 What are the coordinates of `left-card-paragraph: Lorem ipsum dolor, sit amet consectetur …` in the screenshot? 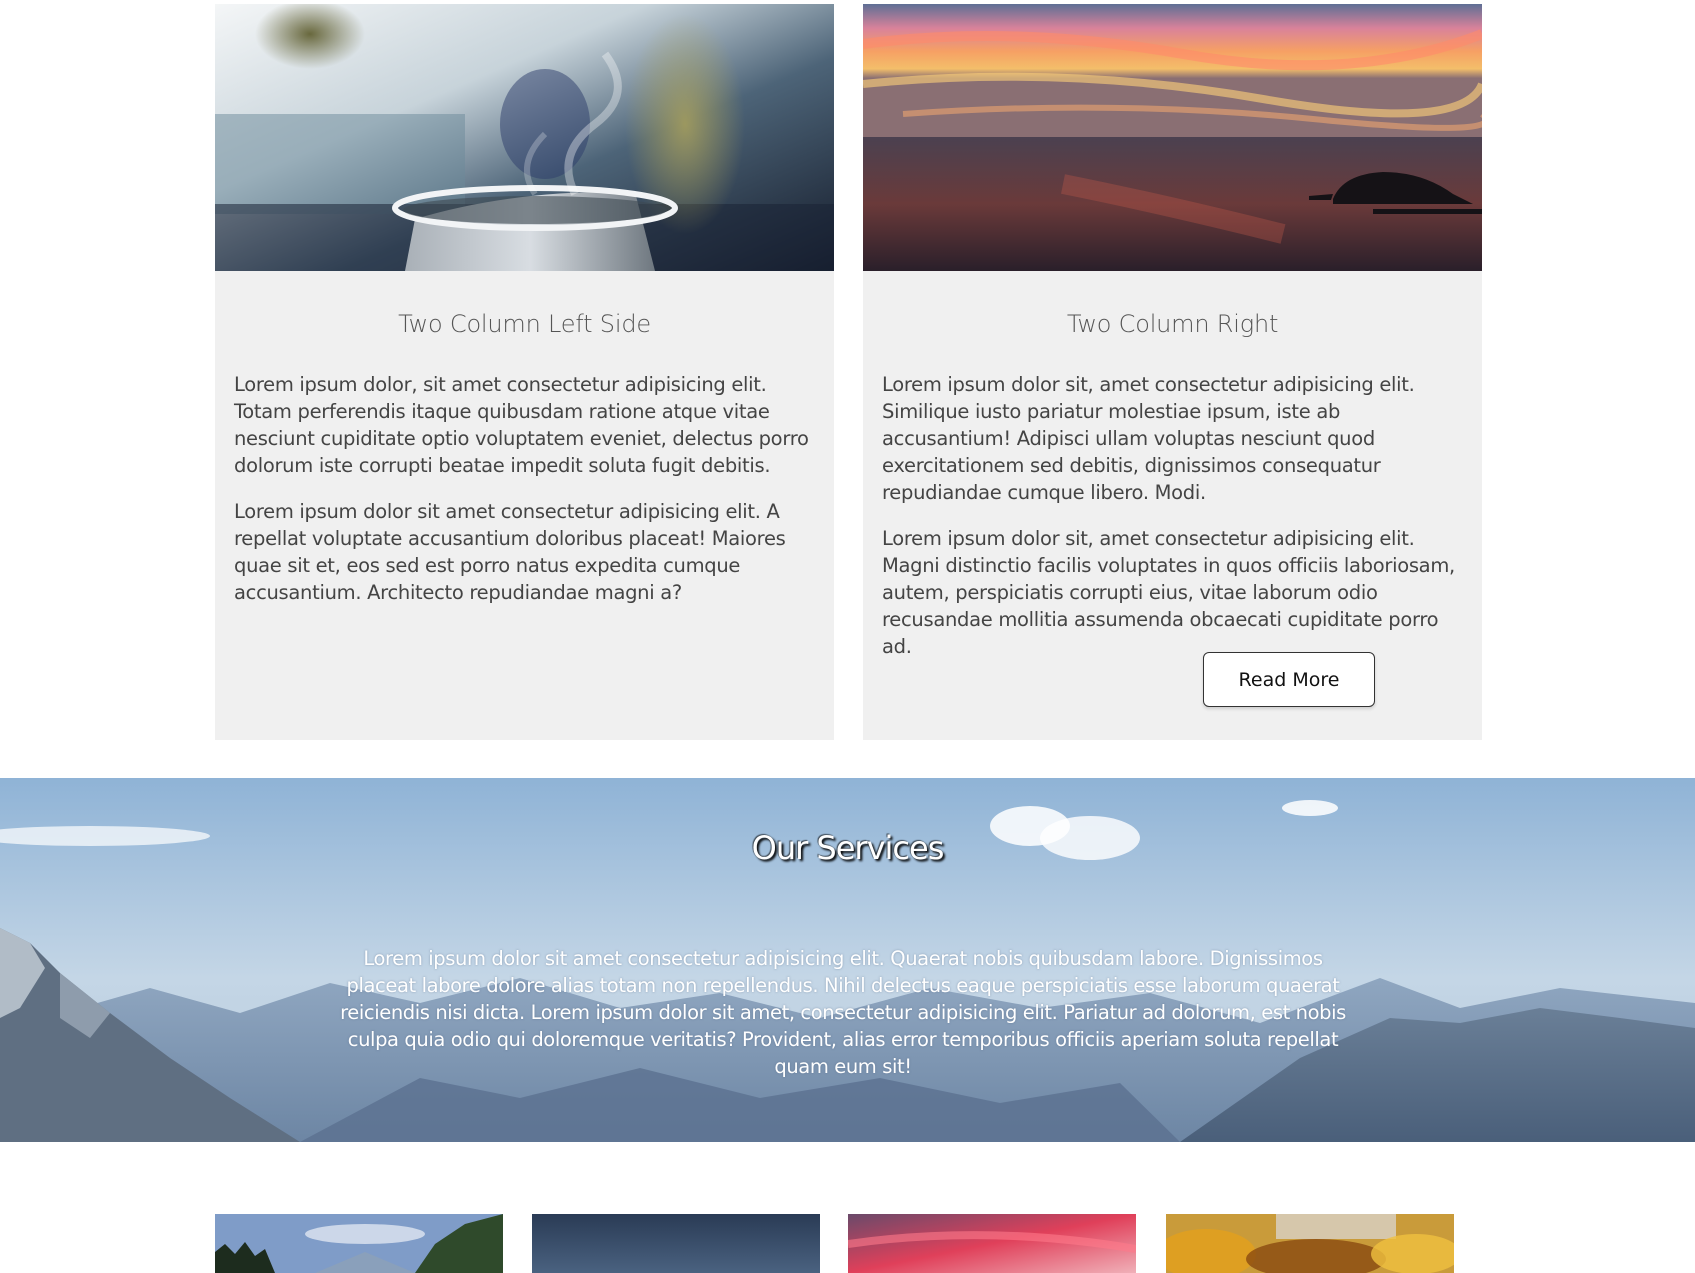 It's located at (521, 425).